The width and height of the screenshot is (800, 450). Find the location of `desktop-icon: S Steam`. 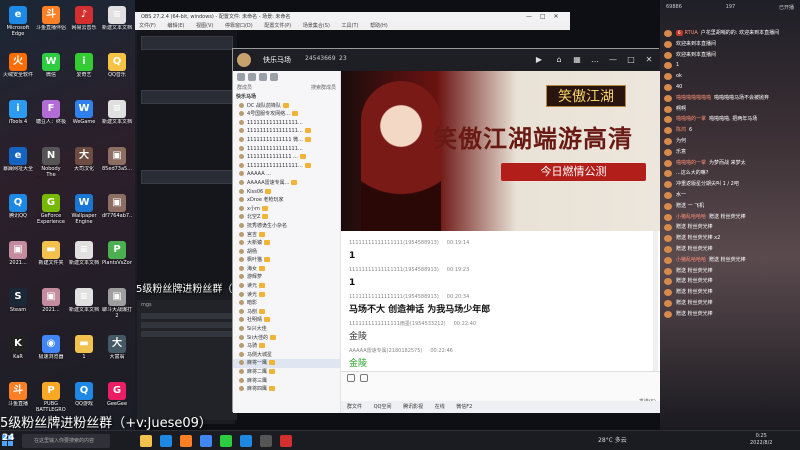

desktop-icon: S Steam is located at coordinates (18, 305).